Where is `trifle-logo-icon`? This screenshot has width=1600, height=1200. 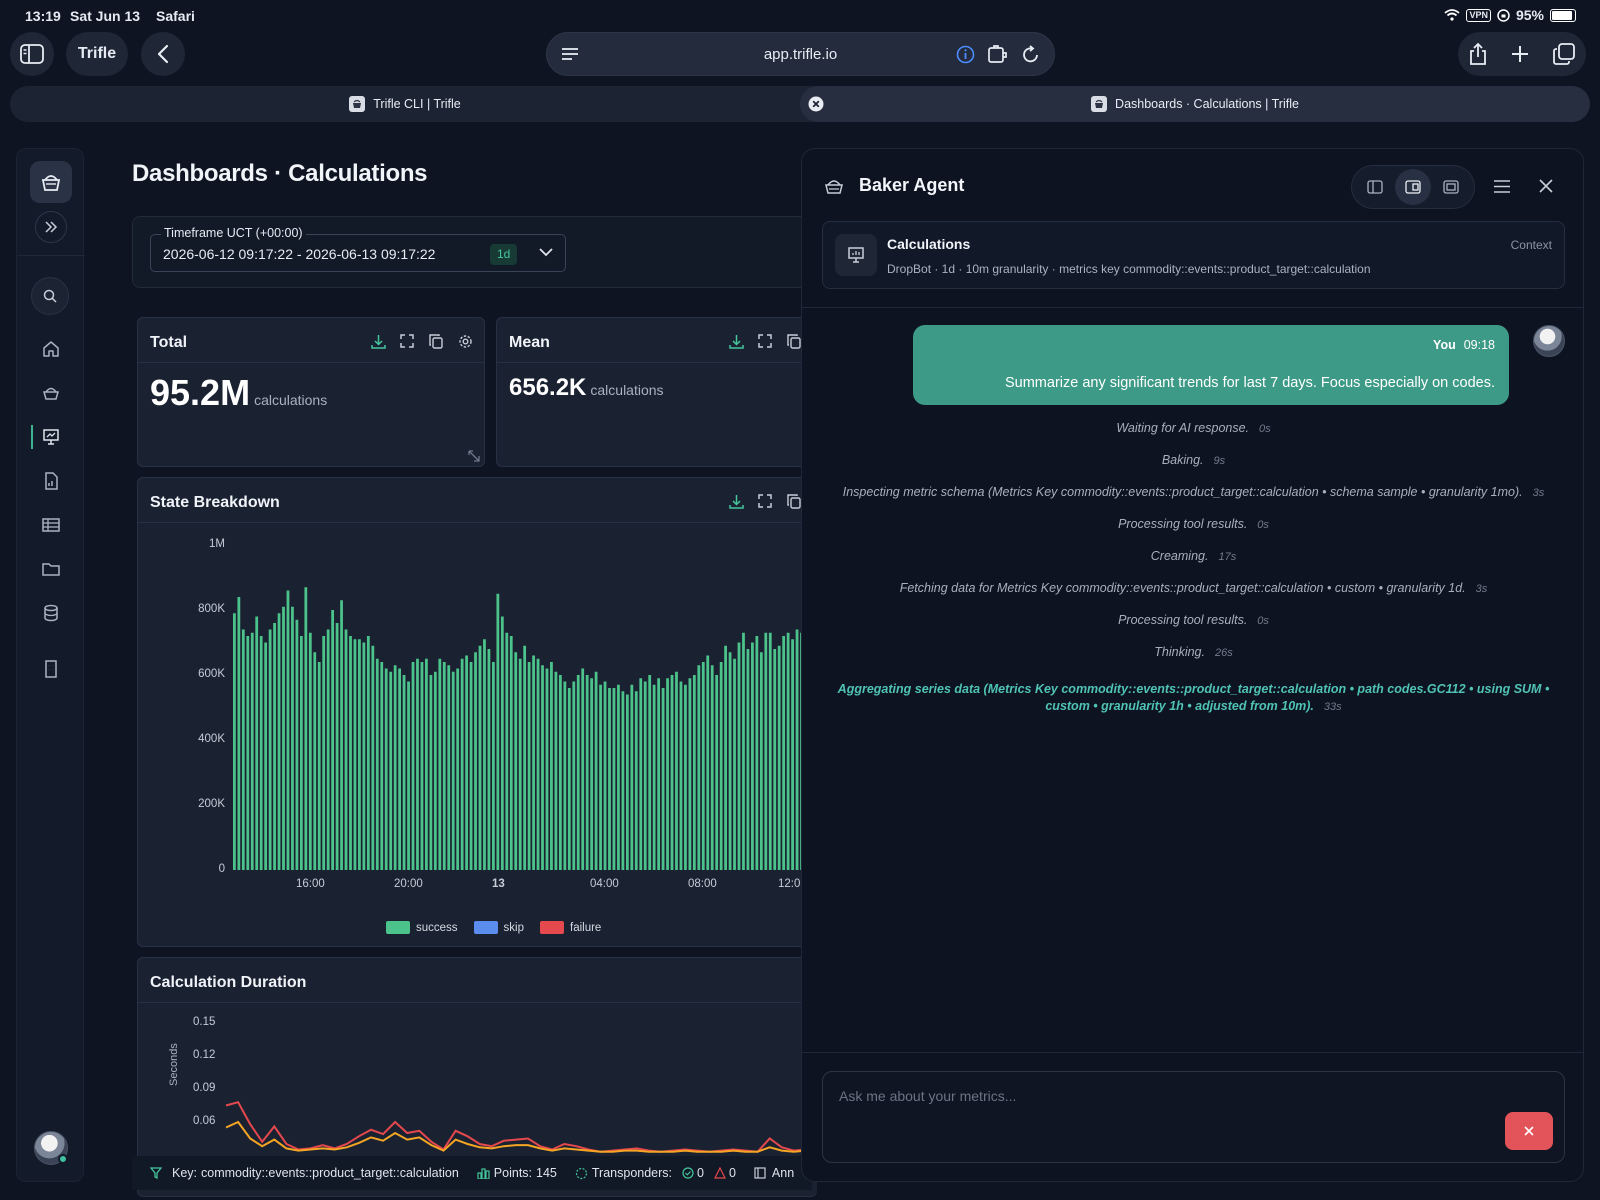 trifle-logo-icon is located at coordinates (51, 183).